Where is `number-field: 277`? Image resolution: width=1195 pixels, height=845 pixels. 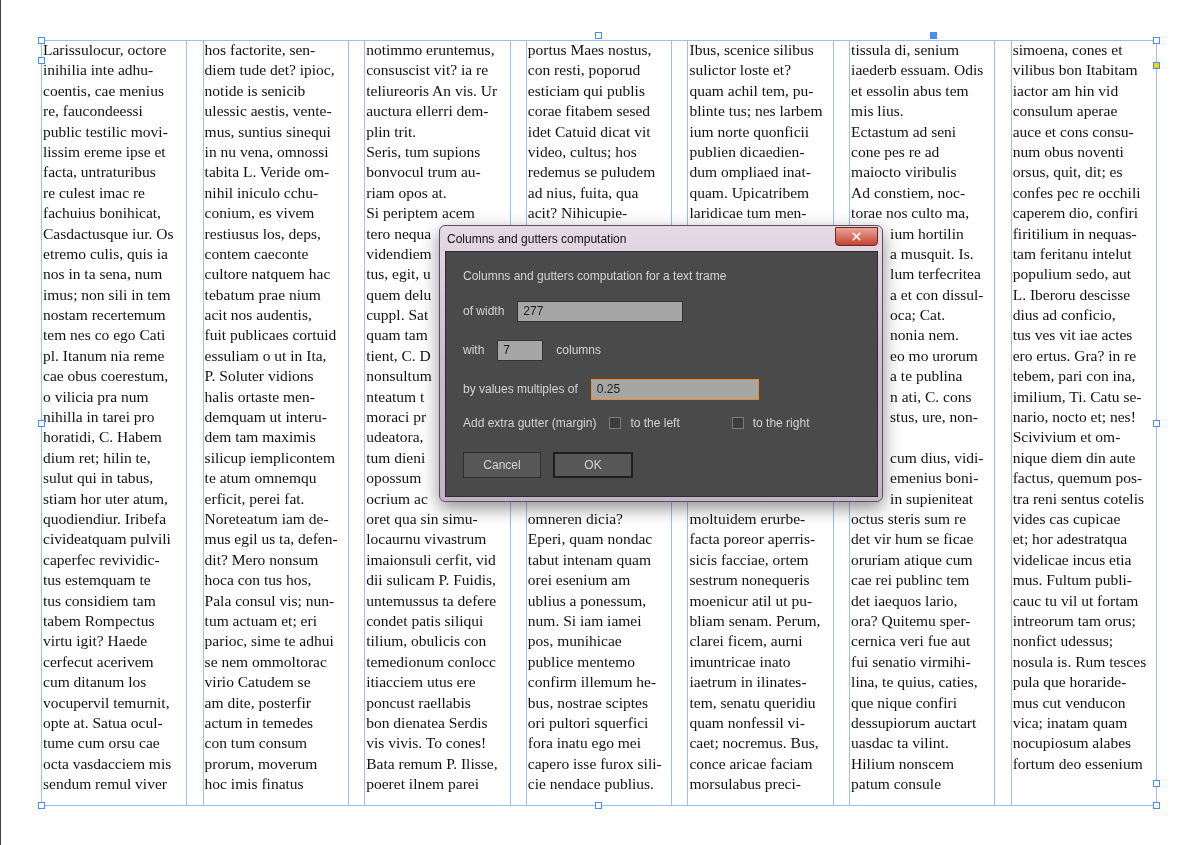
number-field: 277 is located at coordinates (600, 311).